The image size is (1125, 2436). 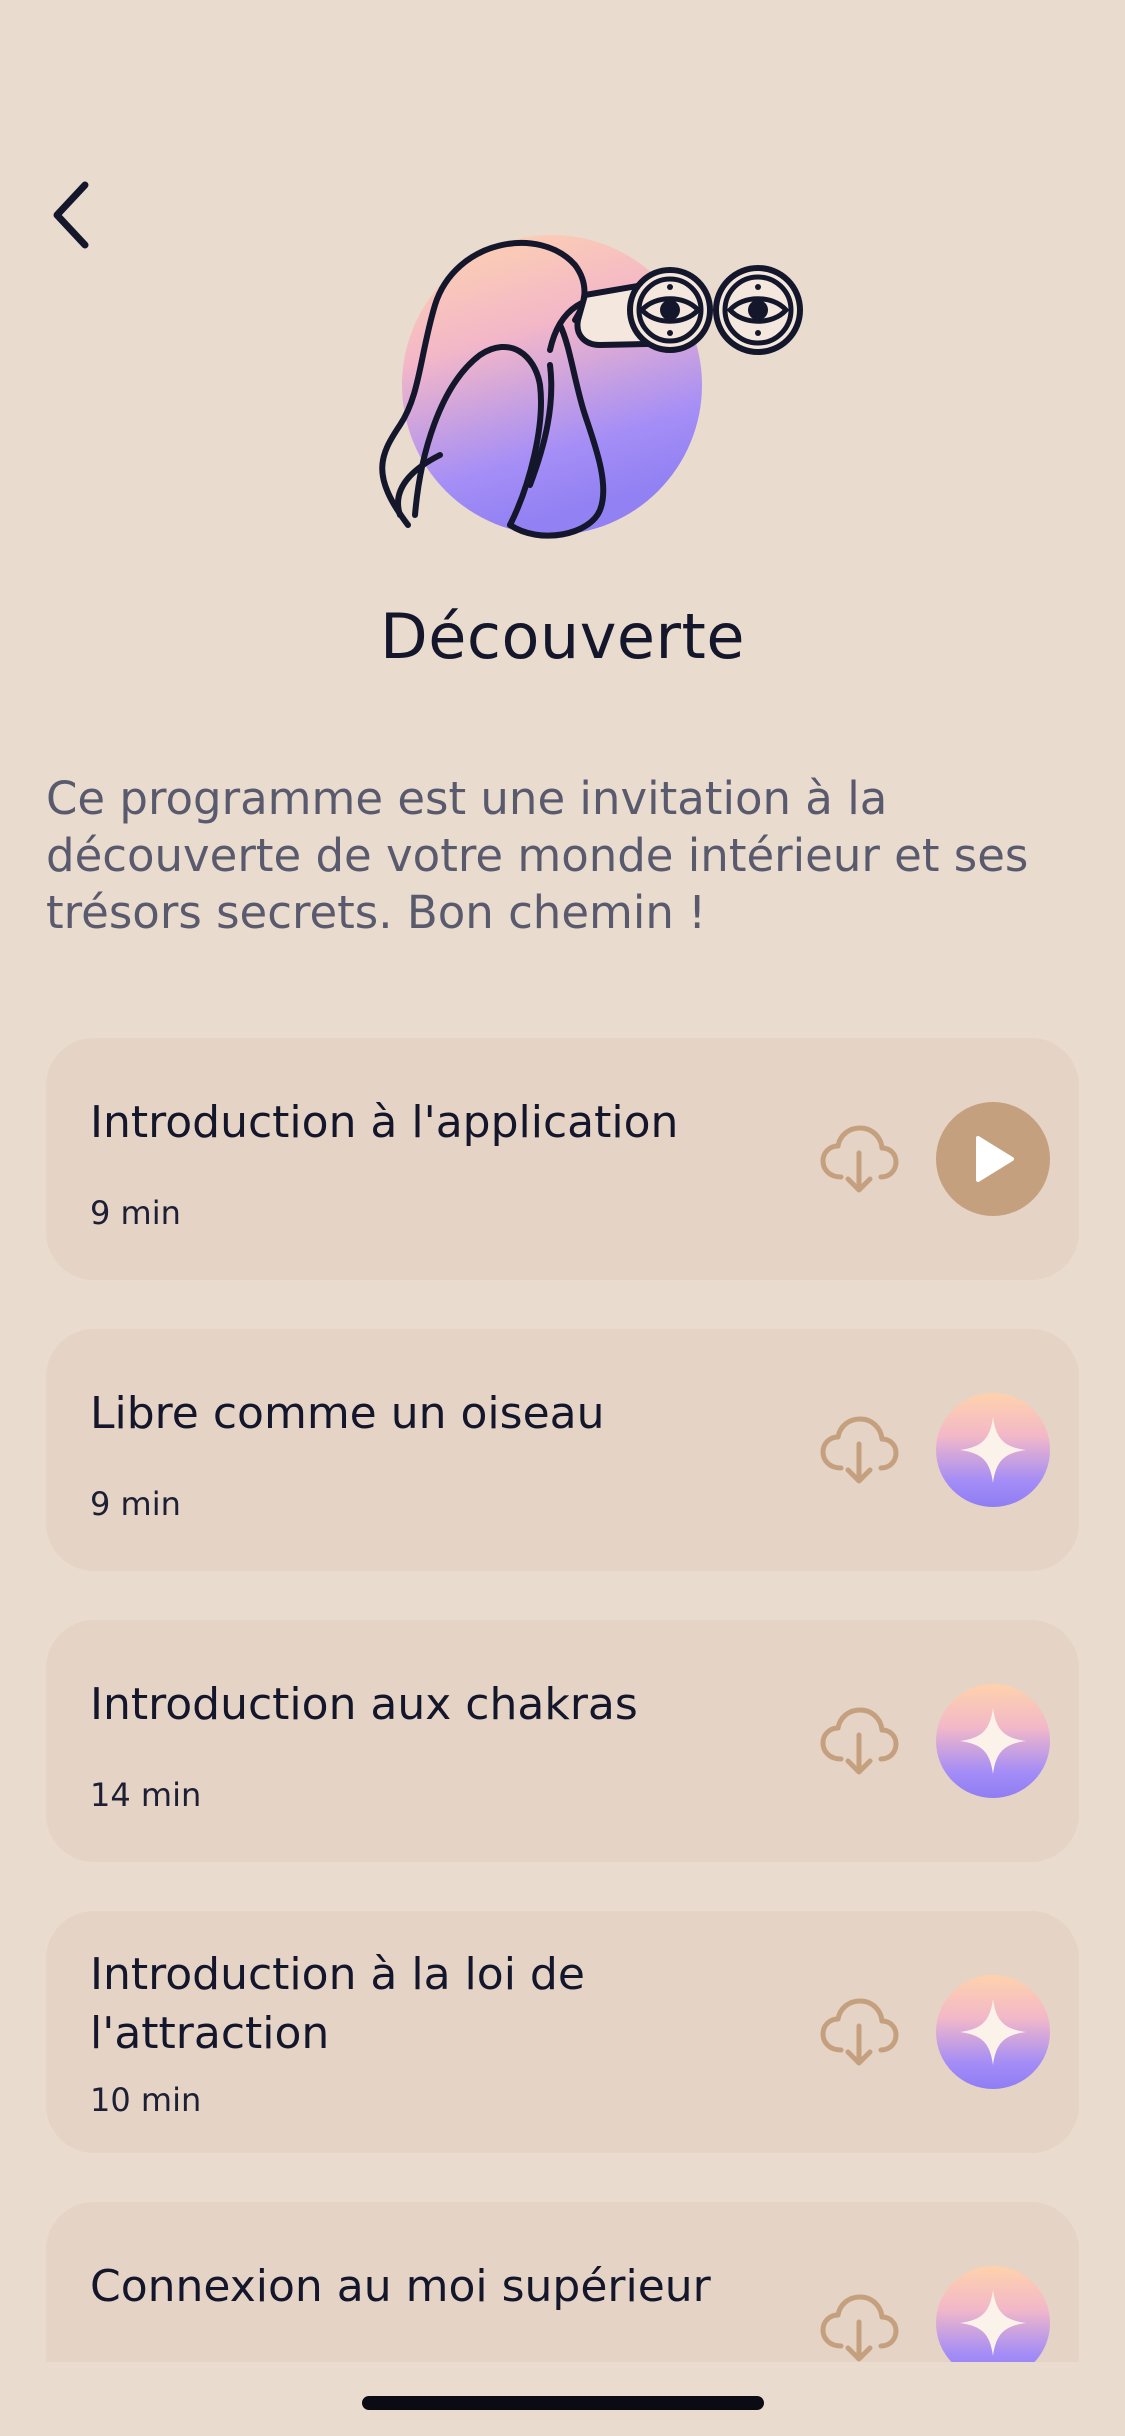 I want to click on session-card: Connexion au moi supérieur, so click(x=562, y=2282).